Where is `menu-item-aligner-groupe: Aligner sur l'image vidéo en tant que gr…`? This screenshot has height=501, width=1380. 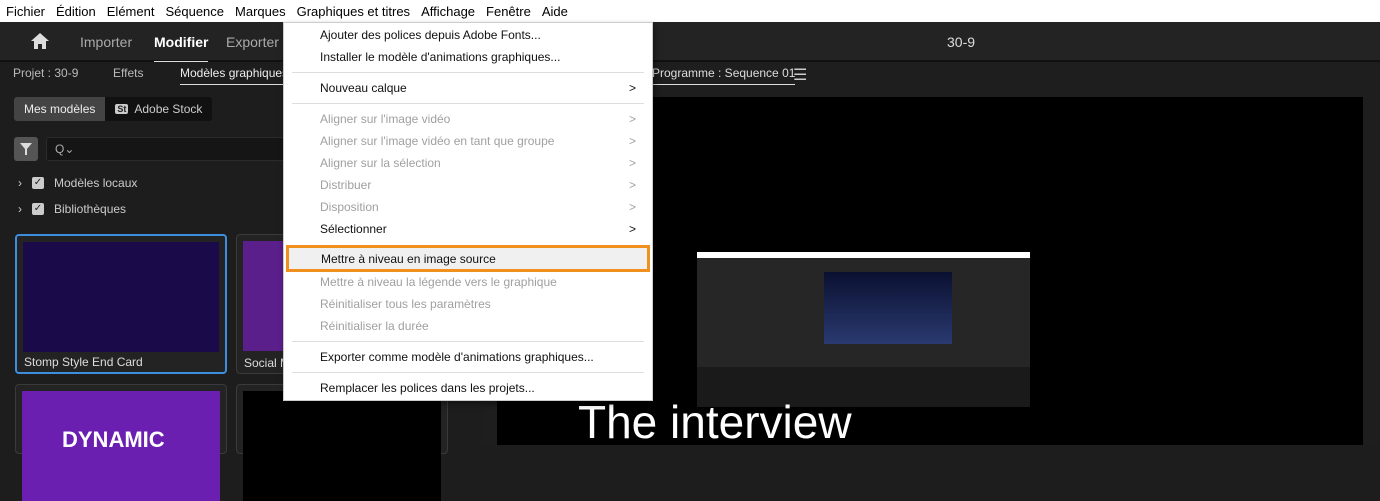 menu-item-aligner-groupe: Aligner sur l'image vidéo en tant que gr… is located at coordinates (468, 141).